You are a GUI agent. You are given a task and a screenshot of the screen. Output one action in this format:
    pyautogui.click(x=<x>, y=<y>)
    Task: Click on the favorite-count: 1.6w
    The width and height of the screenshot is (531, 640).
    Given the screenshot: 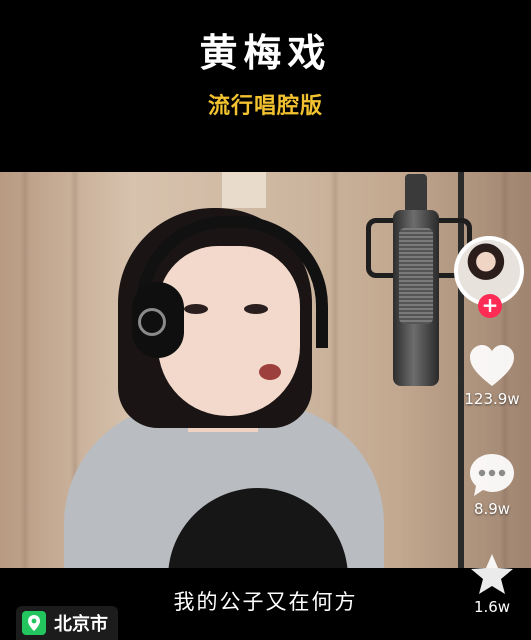 What is the action you would take?
    pyautogui.click(x=492, y=607)
    